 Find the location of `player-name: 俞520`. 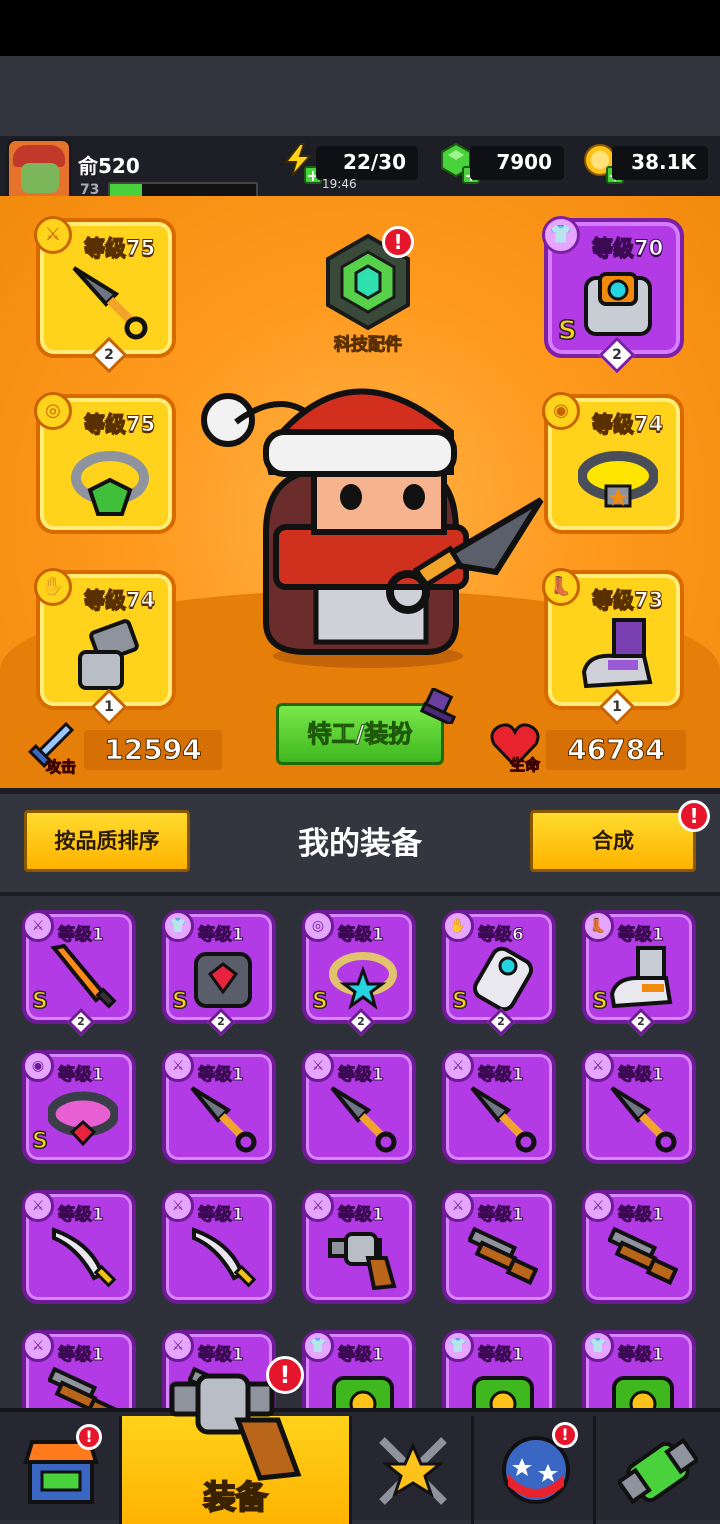

player-name: 俞520 is located at coordinates (109, 166).